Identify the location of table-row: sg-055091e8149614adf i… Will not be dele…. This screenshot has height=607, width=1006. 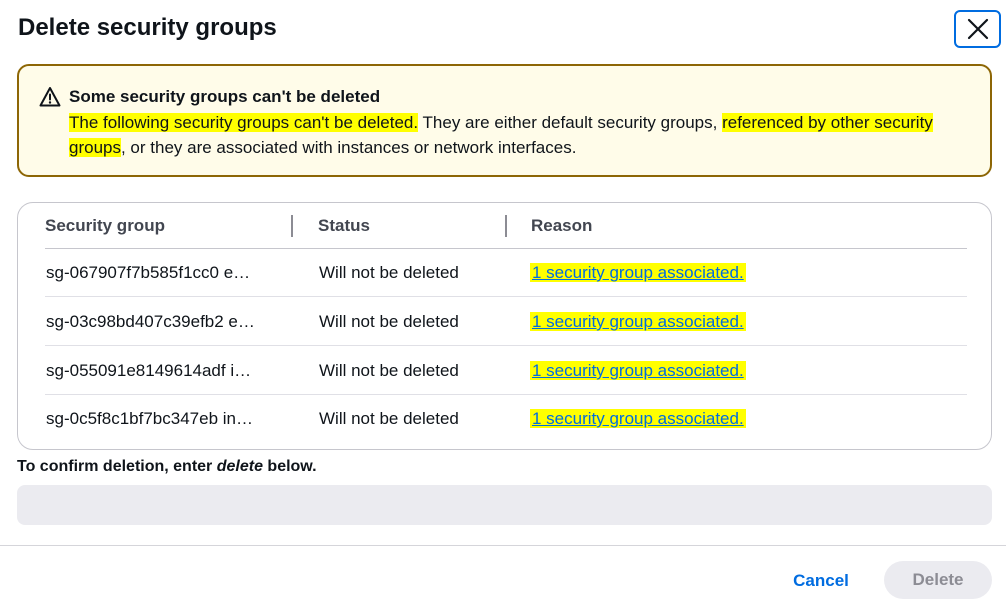
(506, 371).